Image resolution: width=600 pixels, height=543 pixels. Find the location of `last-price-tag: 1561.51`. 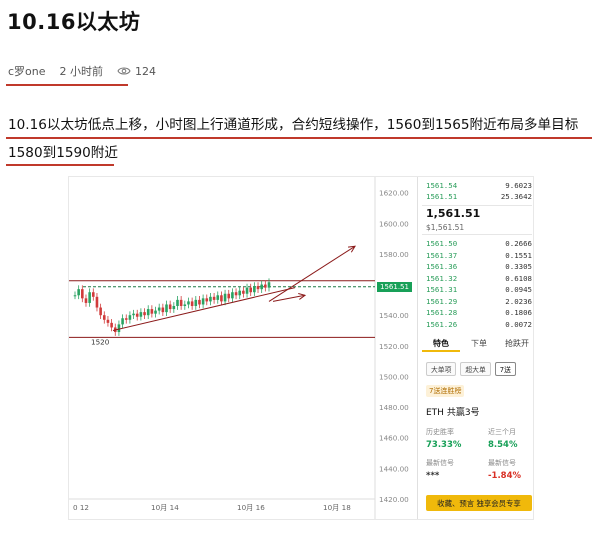

last-price-tag: 1561.51 is located at coordinates (394, 286).